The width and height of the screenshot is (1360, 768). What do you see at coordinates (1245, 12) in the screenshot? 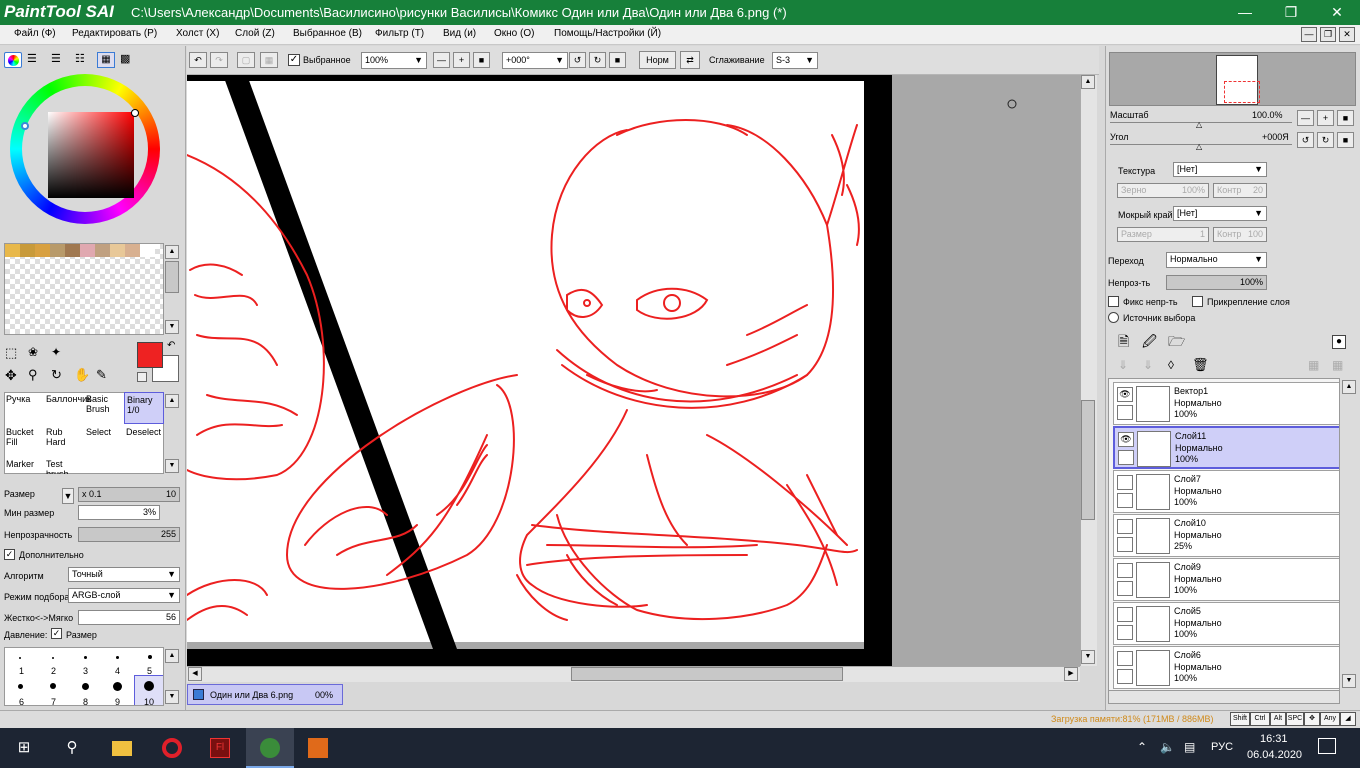
I see `minimize-button: —` at bounding box center [1245, 12].